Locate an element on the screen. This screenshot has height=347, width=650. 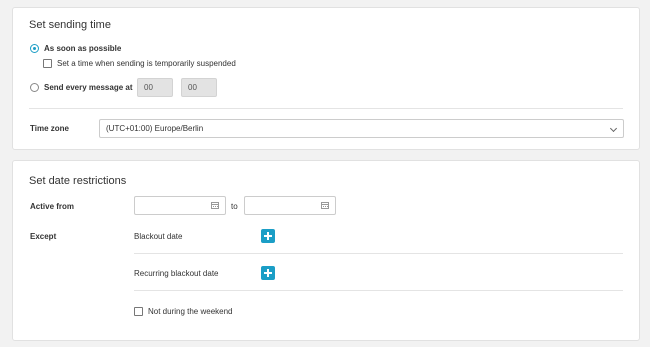
sending-time-title: Set sending time is located at coordinates (70, 25).